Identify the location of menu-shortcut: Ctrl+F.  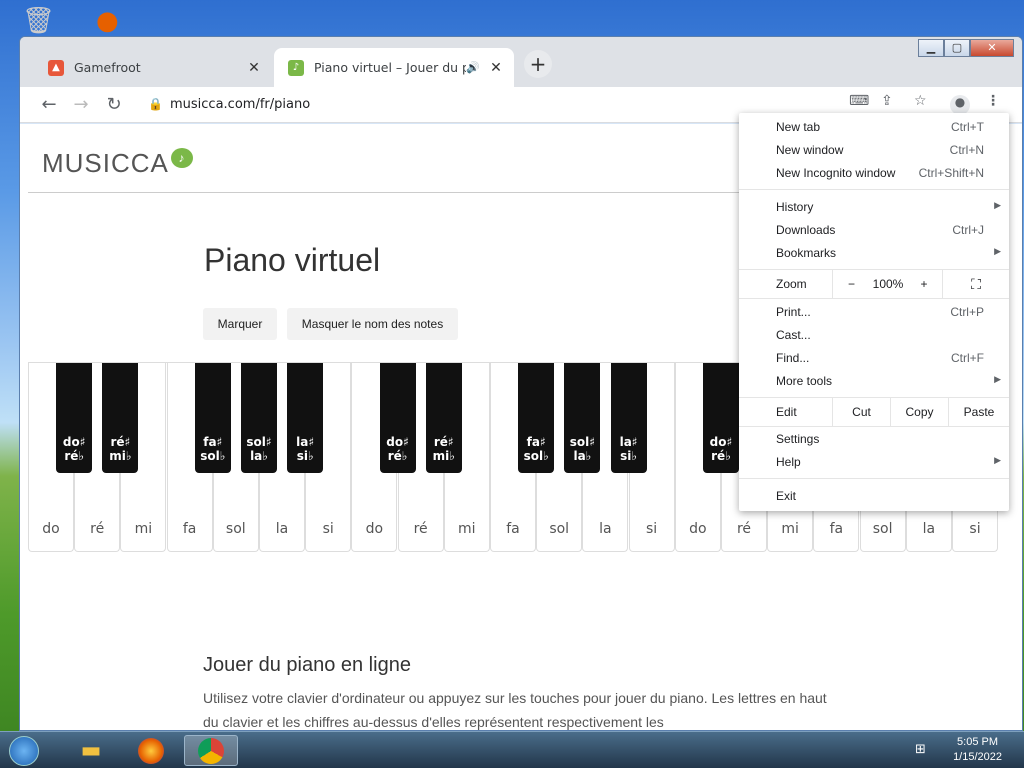
(967, 358).